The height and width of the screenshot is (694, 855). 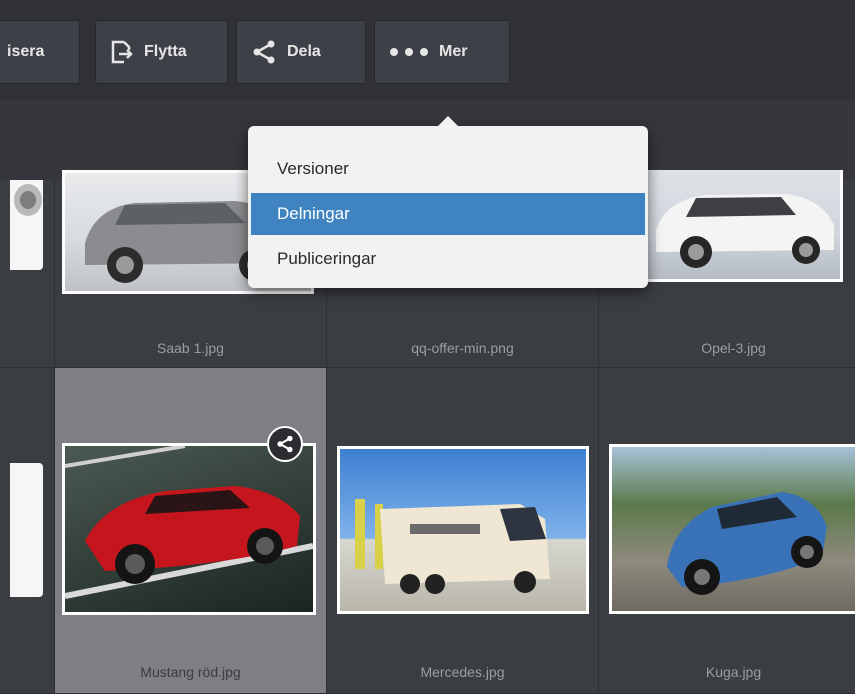 I want to click on toolbar: isera Flytta Dela Mer, so click(x=427, y=50).